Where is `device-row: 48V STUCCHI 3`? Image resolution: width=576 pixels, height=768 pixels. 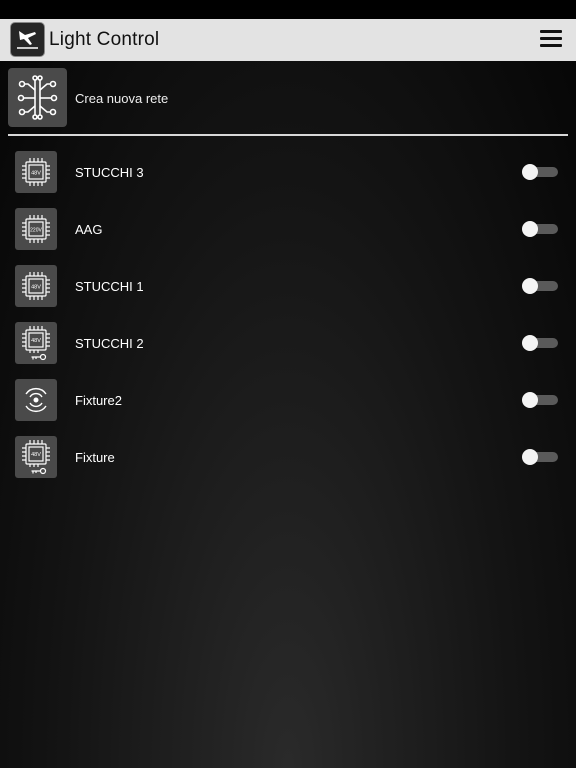 device-row: 48V STUCCHI 3 is located at coordinates (288, 178).